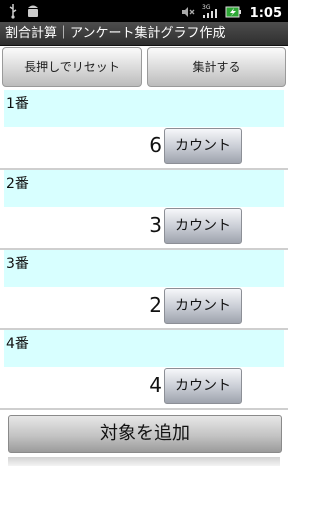 The height and width of the screenshot is (512, 320). Describe the element at coordinates (144, 188) in the screenshot. I see `item-header: 2番` at that location.